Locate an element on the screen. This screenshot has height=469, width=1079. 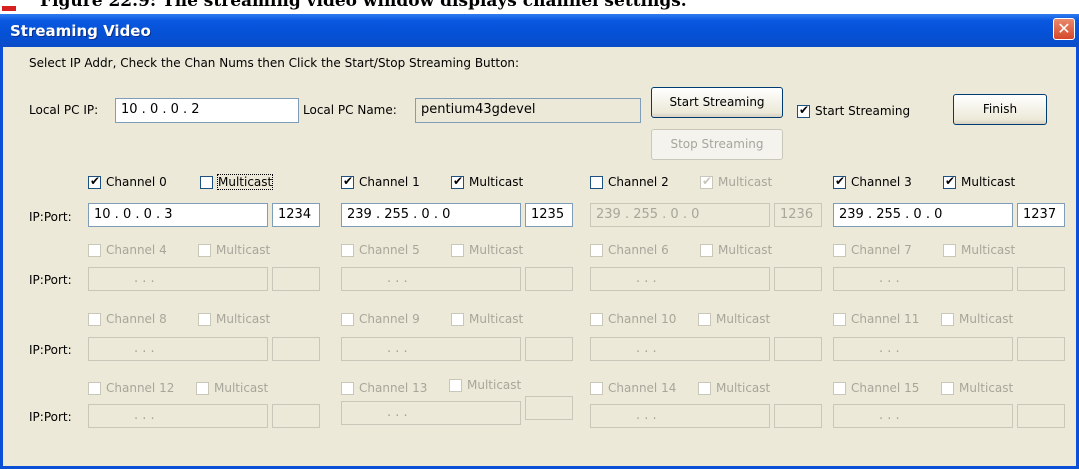
channel-0-checkbox: Channel 0 is located at coordinates (127, 181).